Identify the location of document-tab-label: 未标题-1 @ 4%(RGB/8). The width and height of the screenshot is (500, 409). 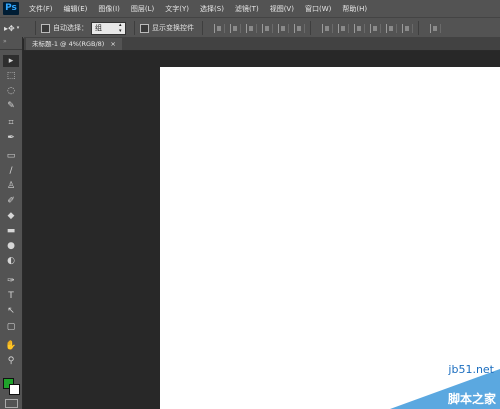
(68, 44).